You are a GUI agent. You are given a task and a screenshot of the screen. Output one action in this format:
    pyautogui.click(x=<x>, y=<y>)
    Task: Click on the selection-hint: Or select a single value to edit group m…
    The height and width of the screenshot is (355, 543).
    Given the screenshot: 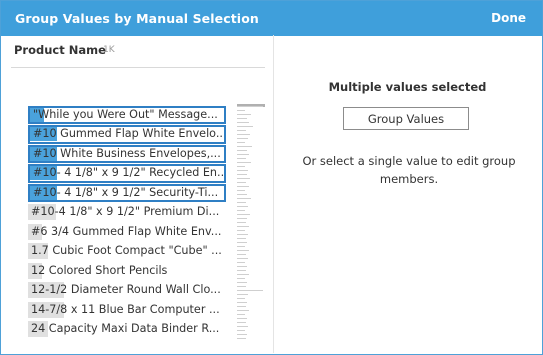 What is the action you would take?
    pyautogui.click(x=409, y=170)
    